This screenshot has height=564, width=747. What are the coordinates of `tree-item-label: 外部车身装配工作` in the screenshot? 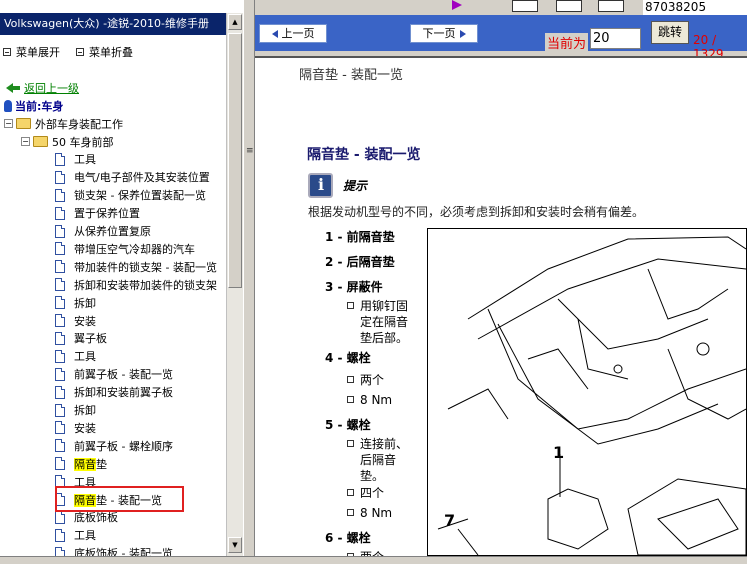 It's located at (79, 124).